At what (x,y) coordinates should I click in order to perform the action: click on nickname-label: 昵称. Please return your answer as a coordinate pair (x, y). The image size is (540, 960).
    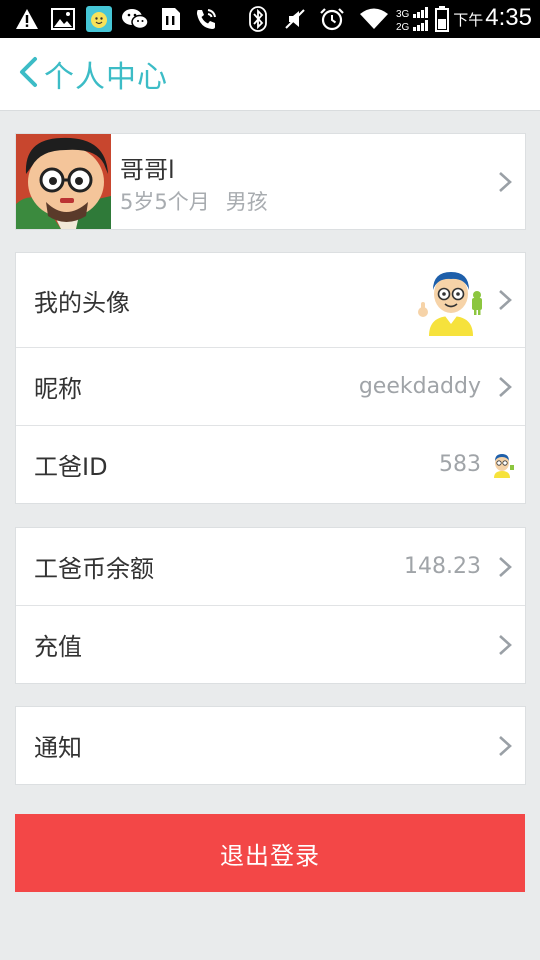
    Looking at the image, I should click on (58, 389).